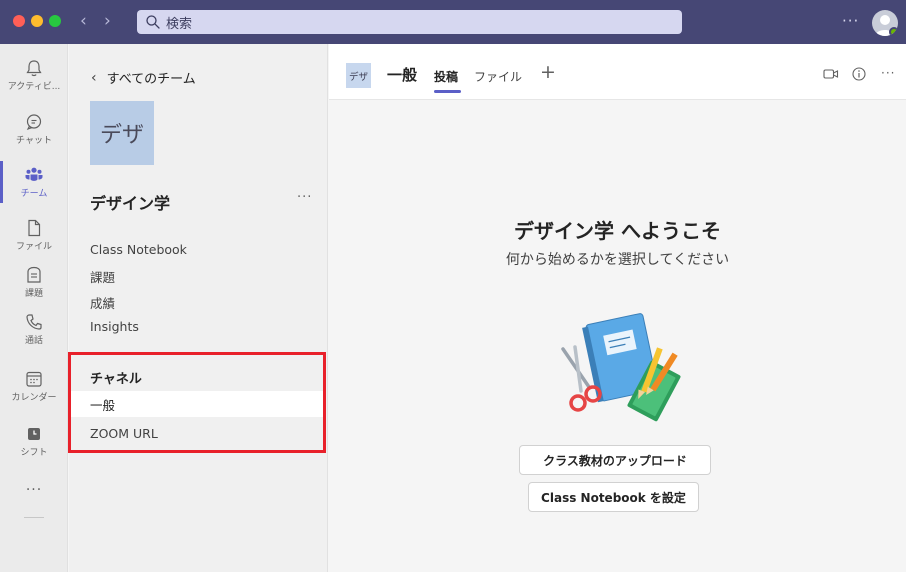 The height and width of the screenshot is (572, 906). What do you see at coordinates (402, 75) in the screenshot?
I see `channel-title: 一般` at bounding box center [402, 75].